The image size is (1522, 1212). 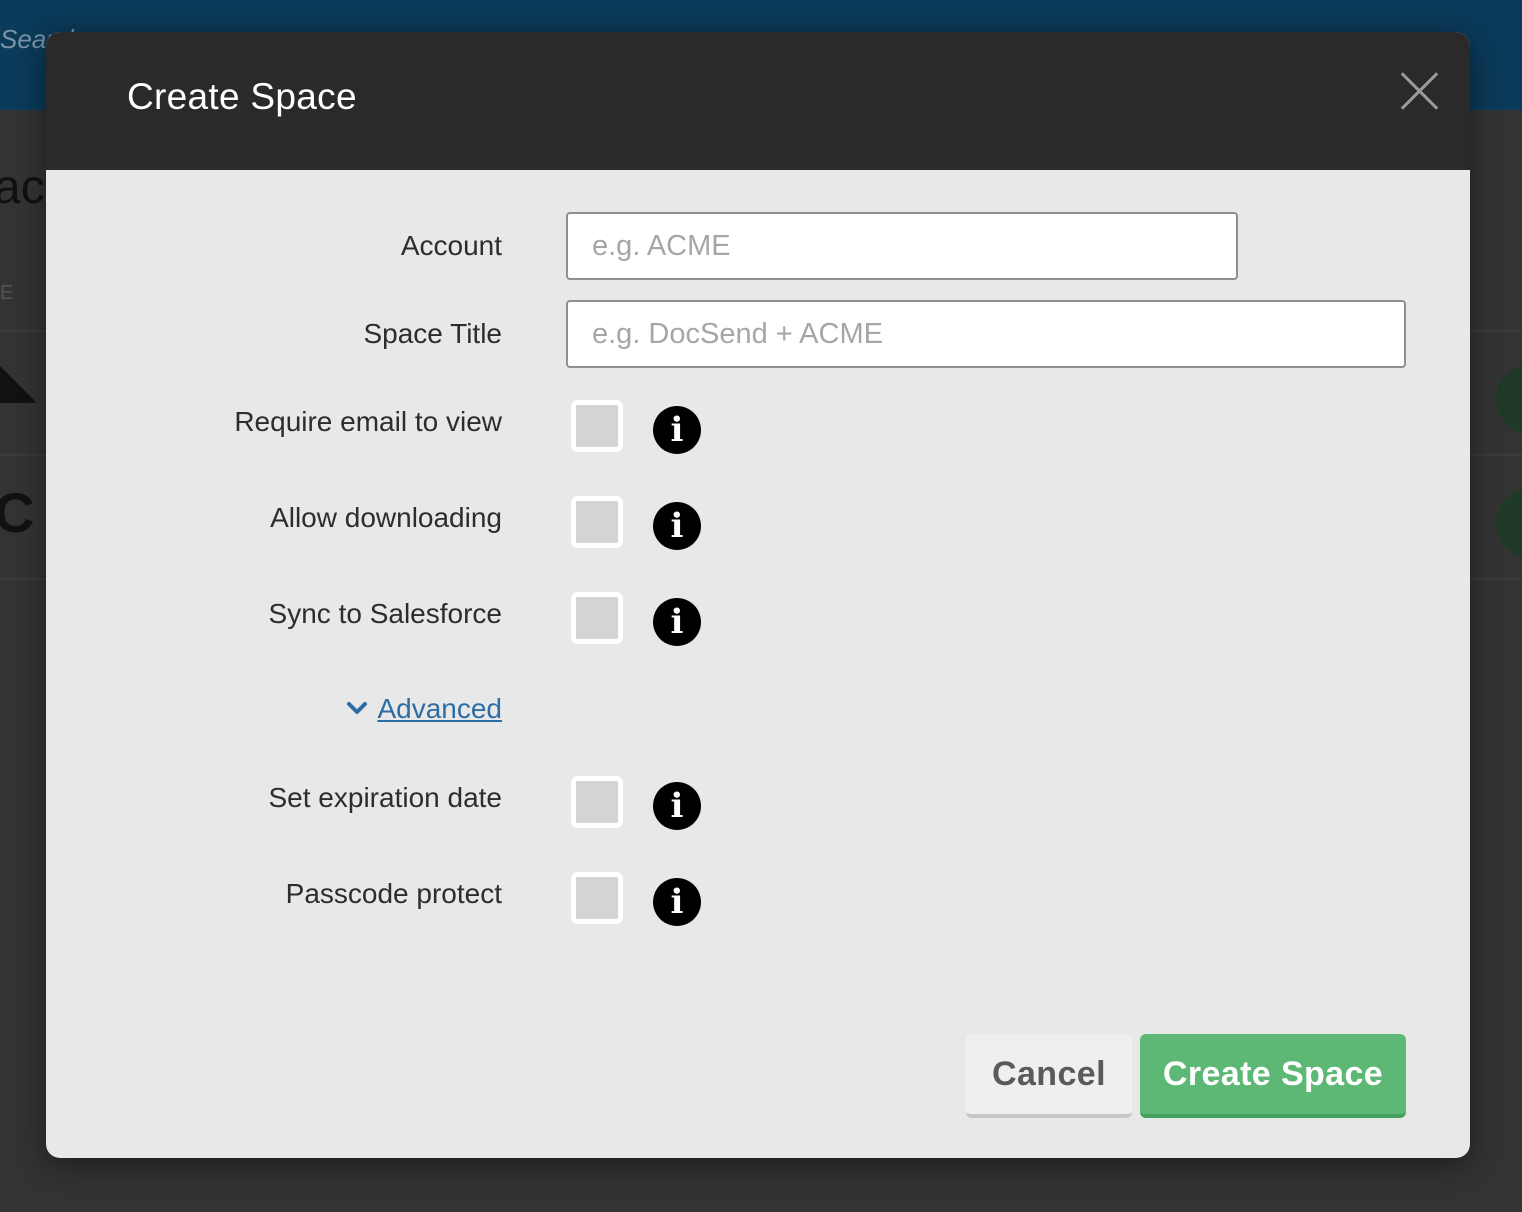 I want to click on sync-salesforce-label: Sync to Salesforce, so click(x=385, y=613).